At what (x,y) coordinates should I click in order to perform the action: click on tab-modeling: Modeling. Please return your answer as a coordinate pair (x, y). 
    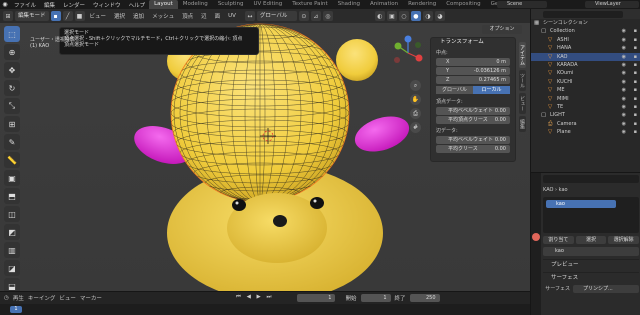
    Looking at the image, I should click on (195, 4).